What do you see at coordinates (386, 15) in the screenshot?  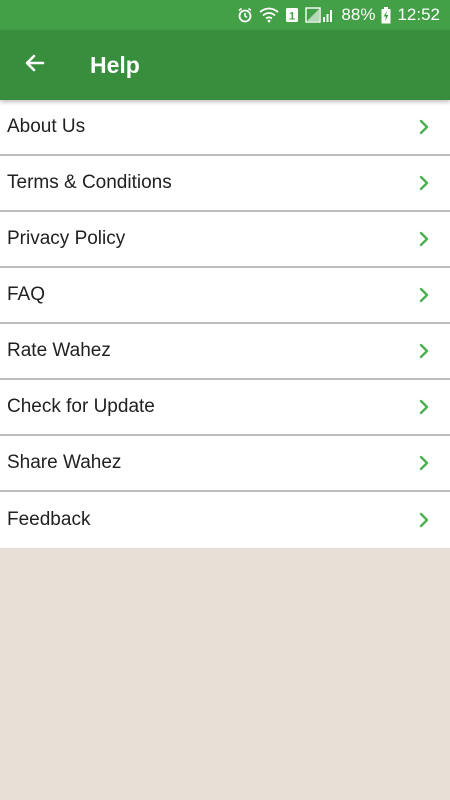 I see `battery-charging-icon` at bounding box center [386, 15].